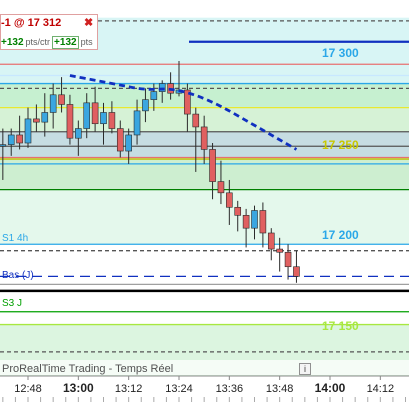  What do you see at coordinates (88, 22) in the screenshot?
I see `close-order-icon: ✖` at bounding box center [88, 22].